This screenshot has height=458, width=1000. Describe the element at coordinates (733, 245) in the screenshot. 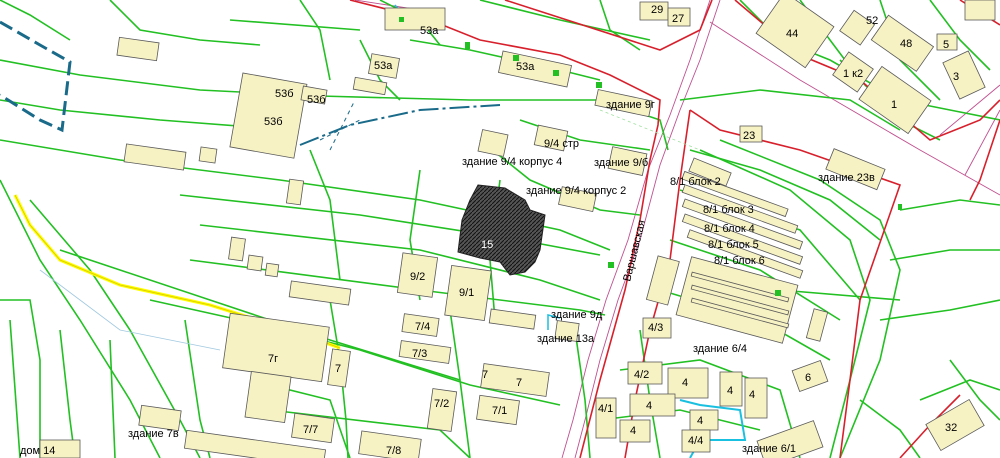

I see `label-8-1-blok-5: 8/1 блок 5` at that location.